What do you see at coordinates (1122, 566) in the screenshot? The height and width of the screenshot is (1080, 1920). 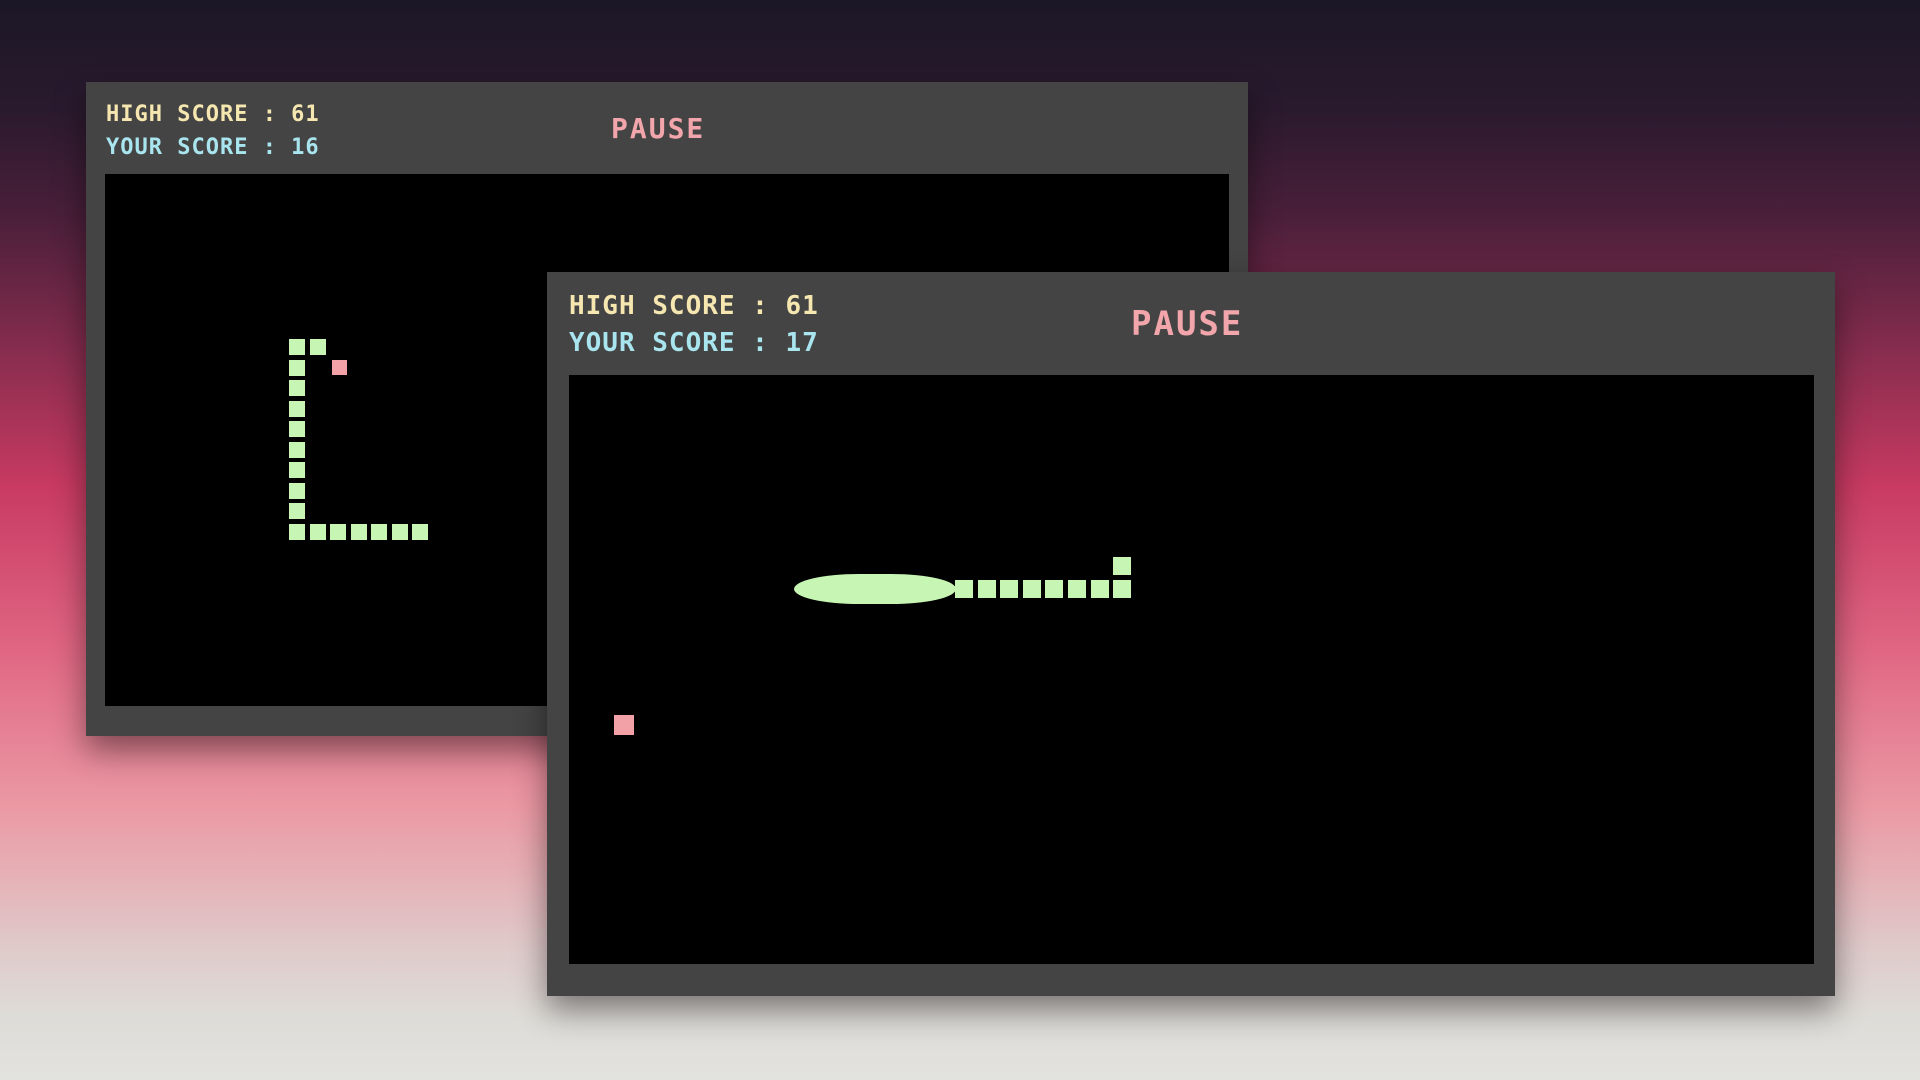 I see `snake-head` at bounding box center [1122, 566].